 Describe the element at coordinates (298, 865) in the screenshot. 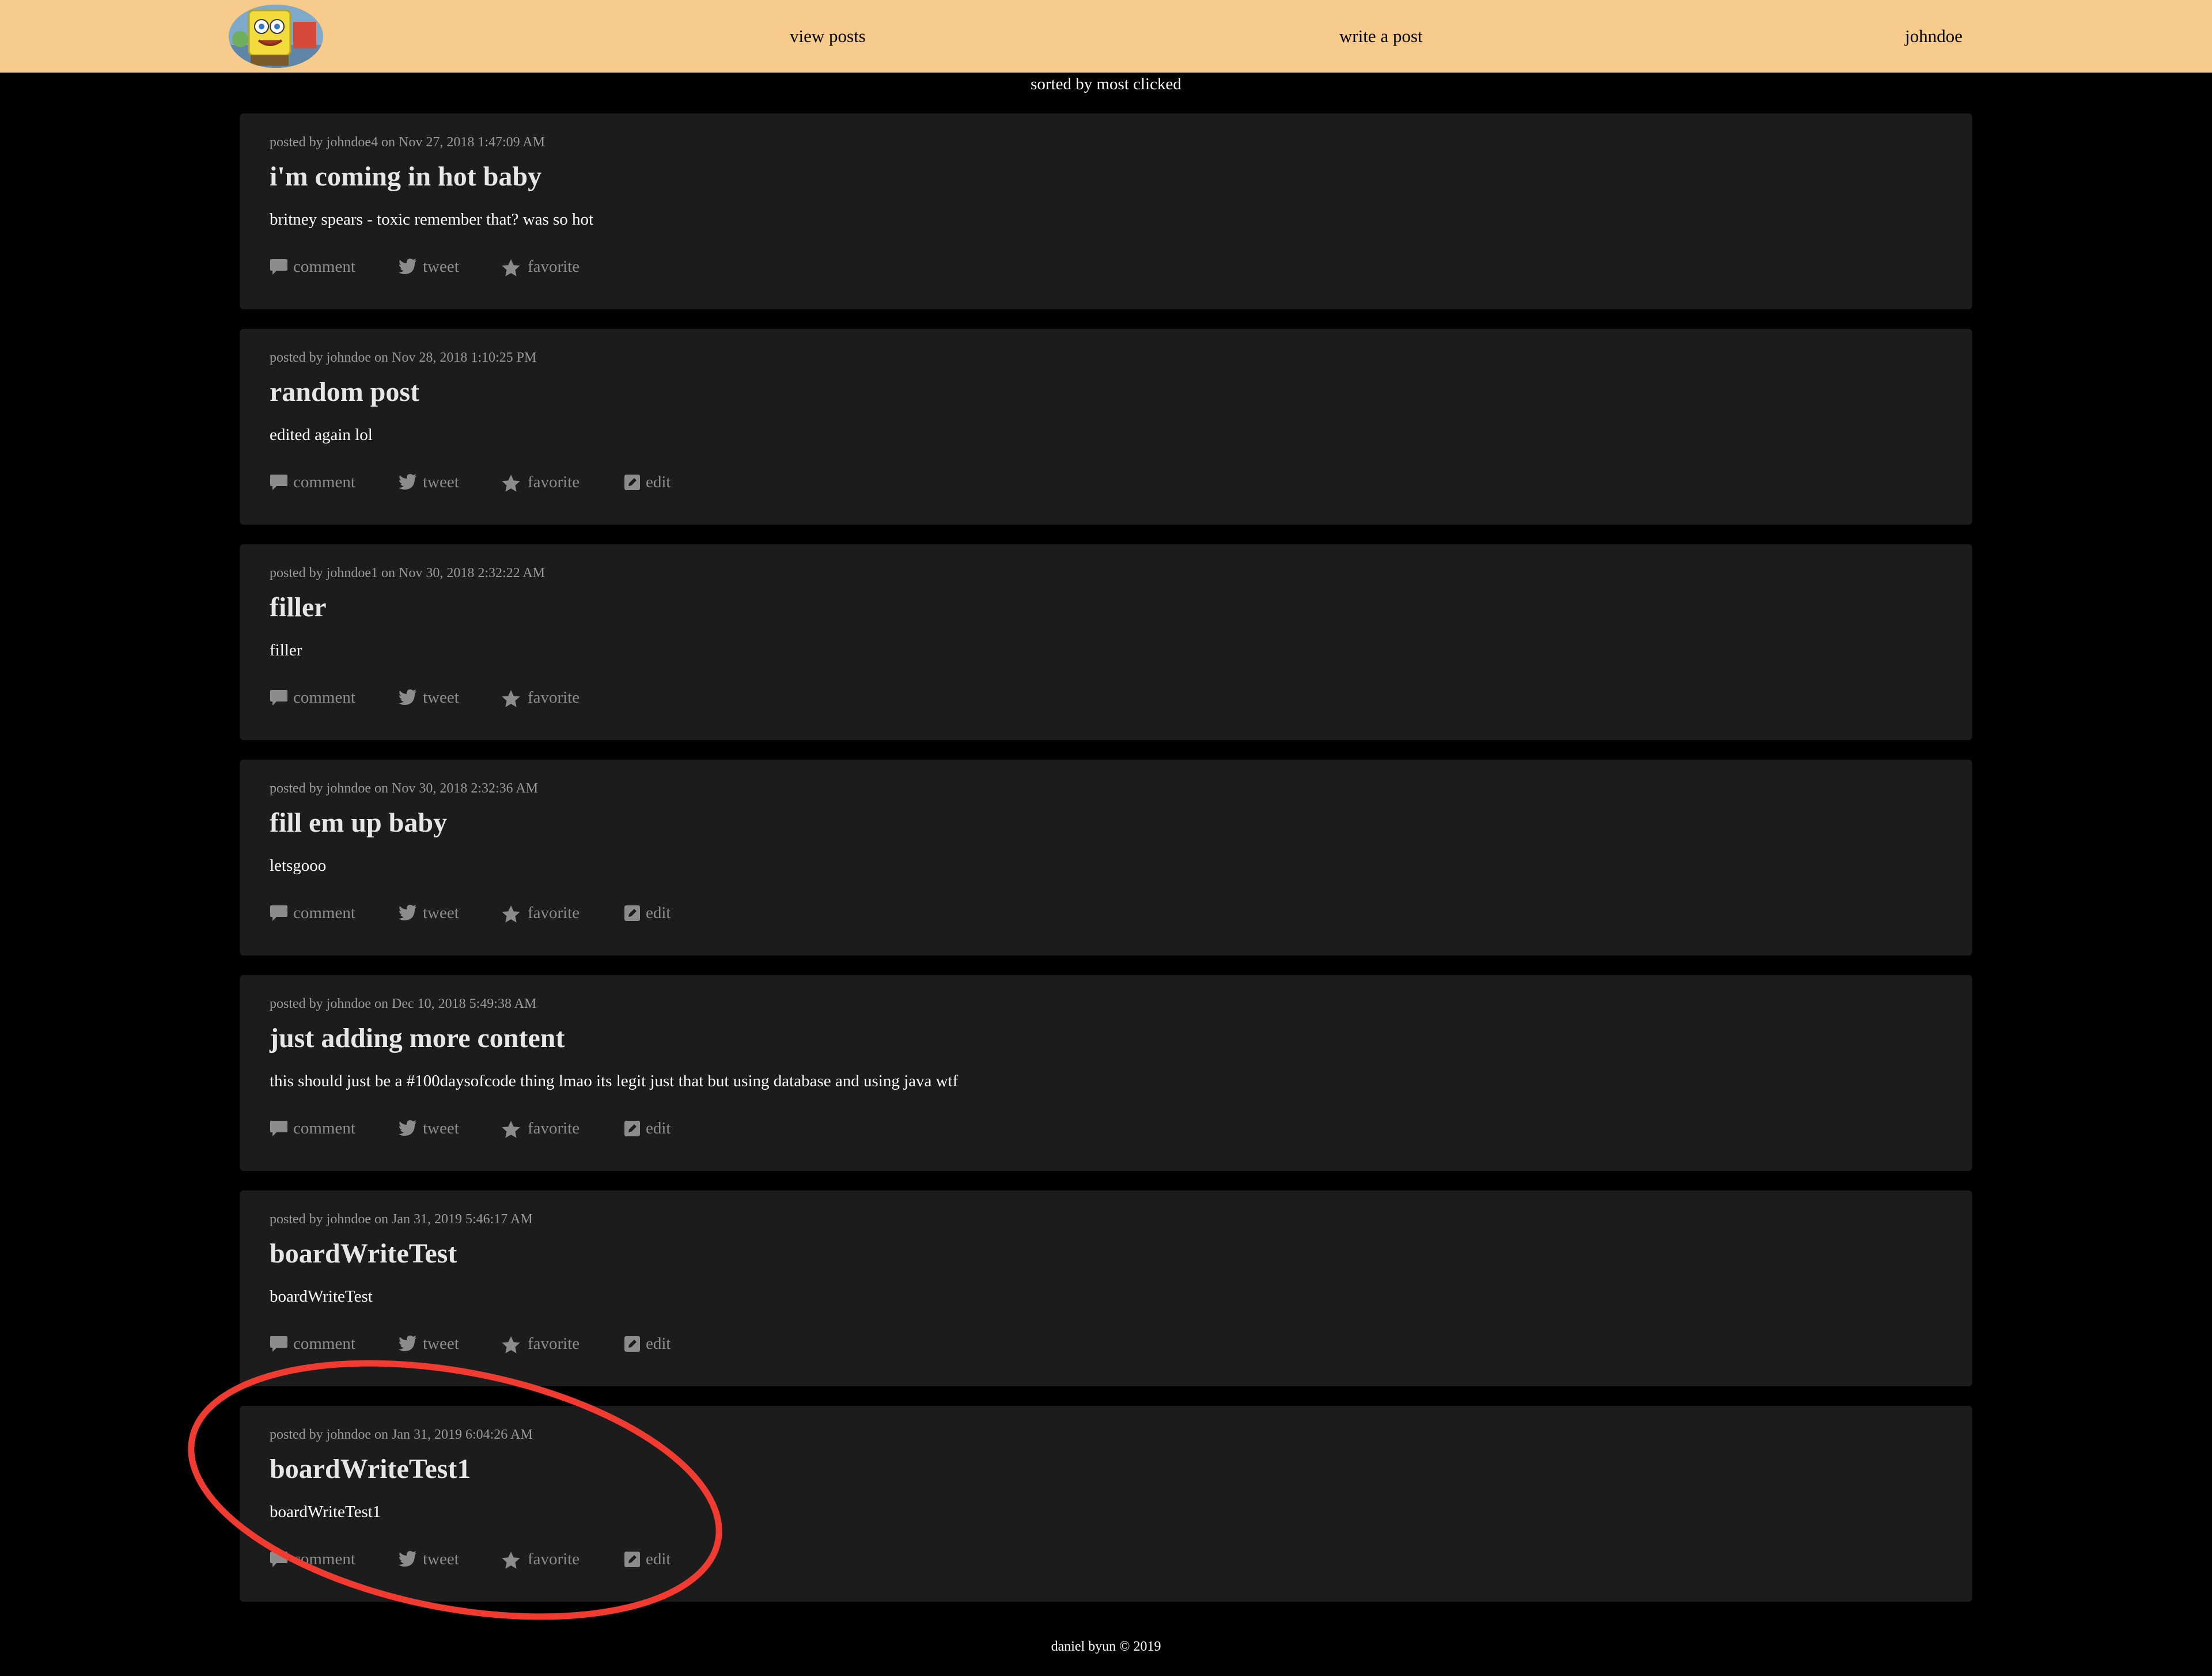

I see `post-body: letsgooo` at that location.